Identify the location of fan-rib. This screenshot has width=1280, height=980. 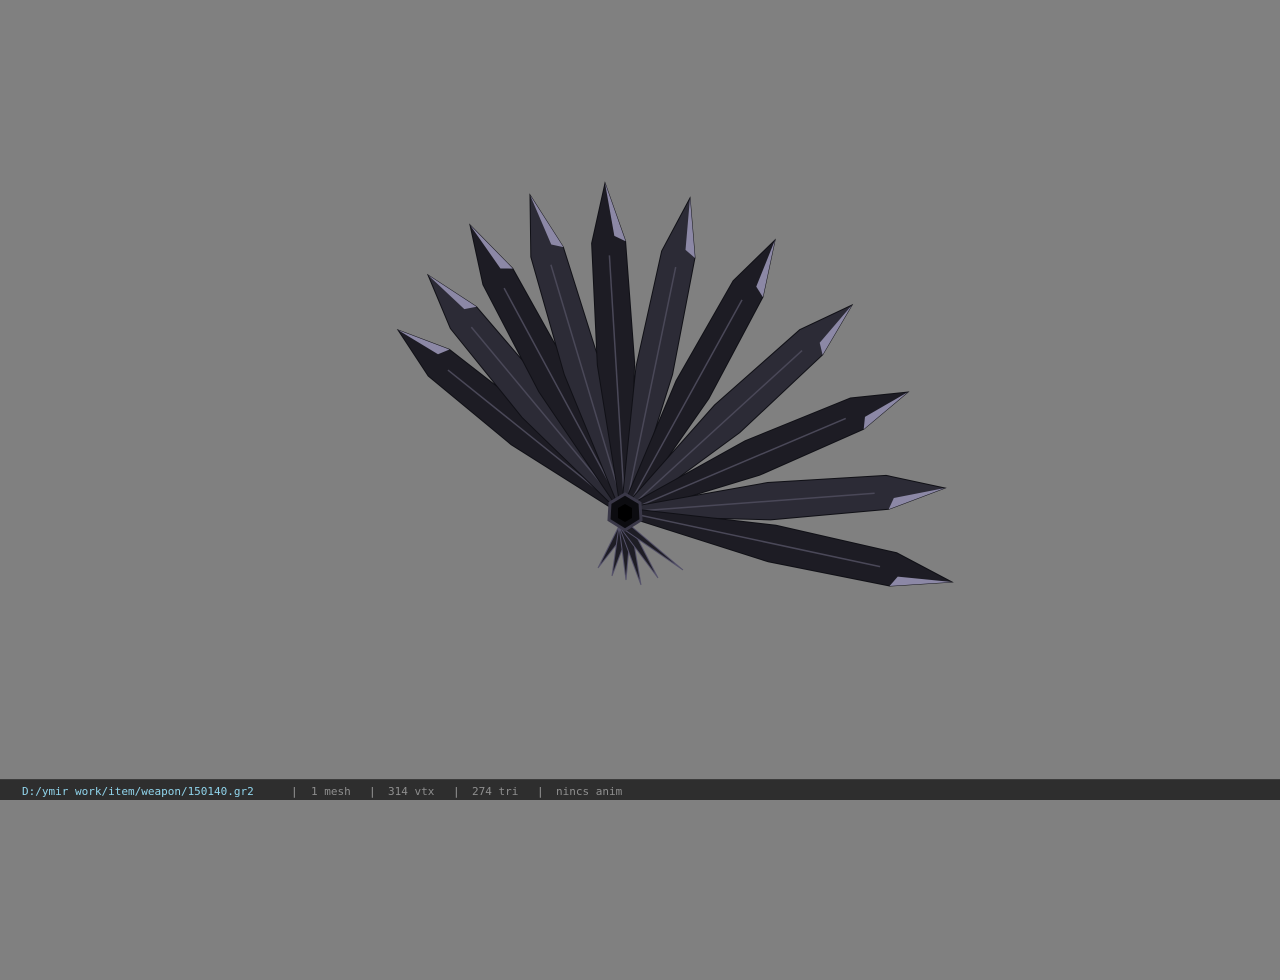
(752, 539).